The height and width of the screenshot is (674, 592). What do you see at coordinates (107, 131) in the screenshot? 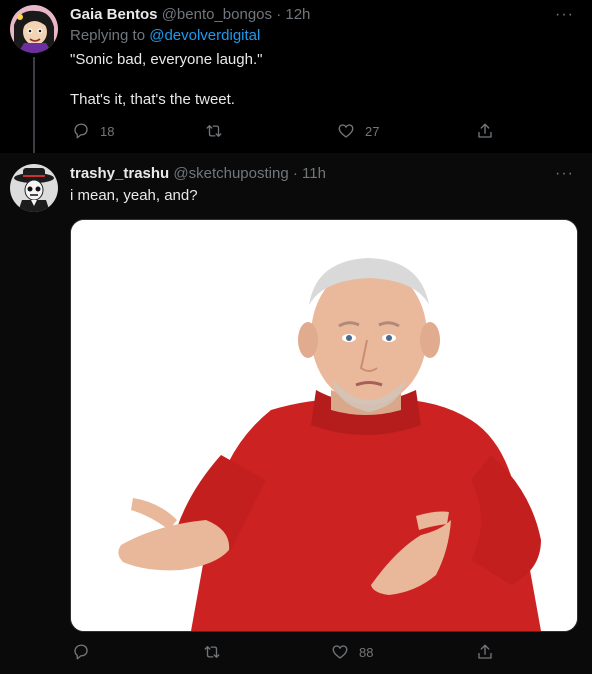
I see `reply-count: 18` at bounding box center [107, 131].